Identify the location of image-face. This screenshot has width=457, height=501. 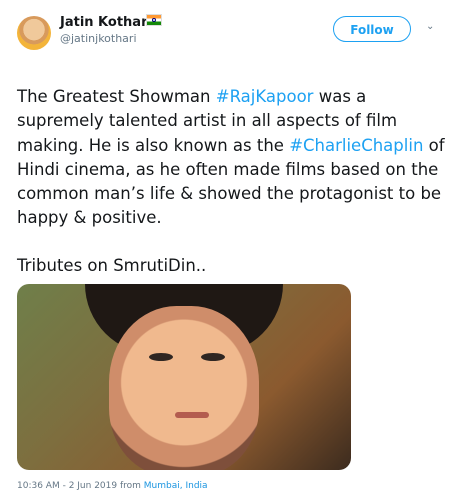
(184, 388).